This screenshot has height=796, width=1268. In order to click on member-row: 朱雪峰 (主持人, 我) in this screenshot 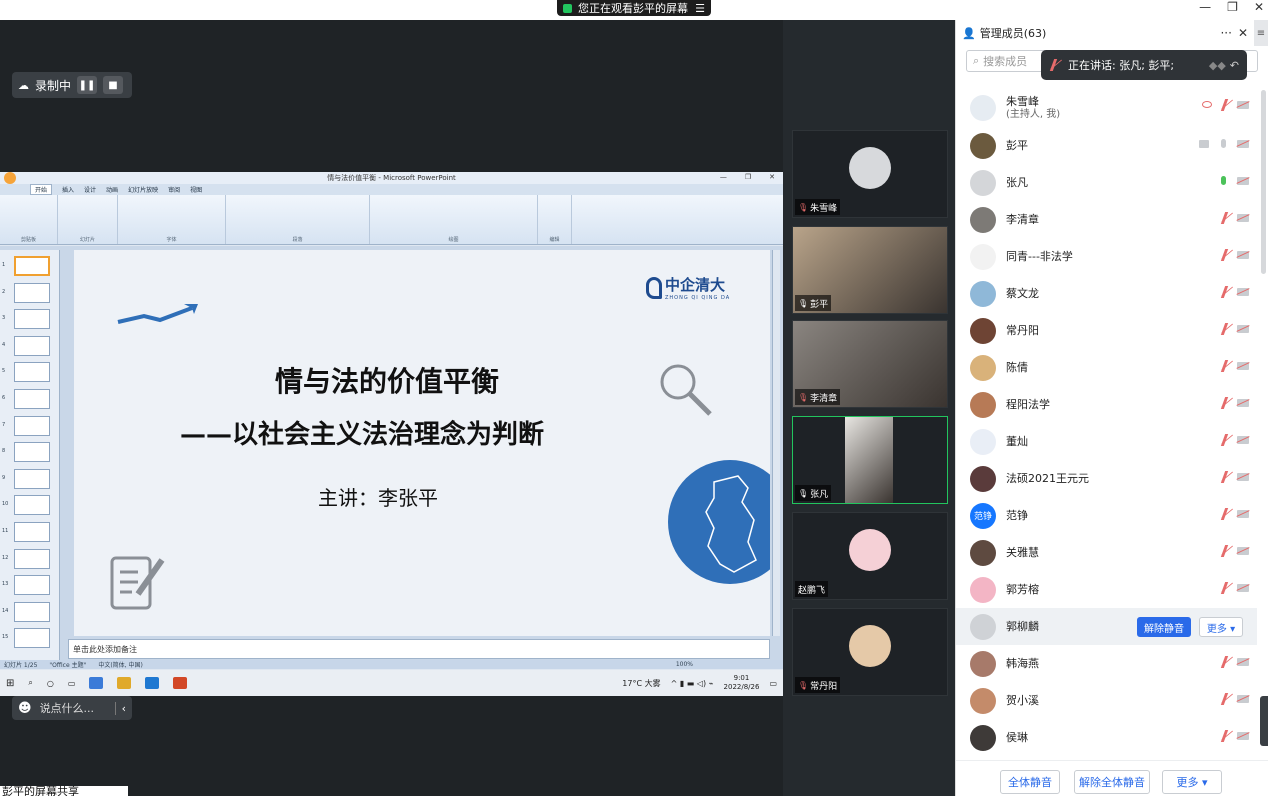, I will do `click(1106, 107)`.